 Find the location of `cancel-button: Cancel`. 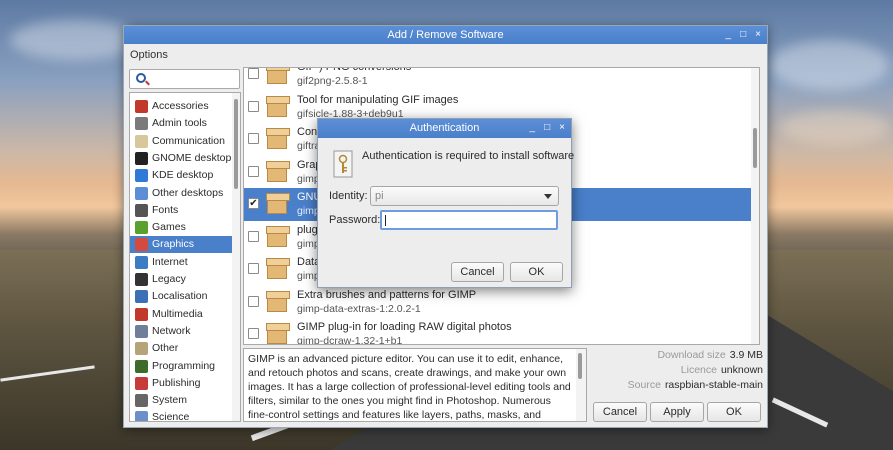

cancel-button: Cancel is located at coordinates (620, 412).